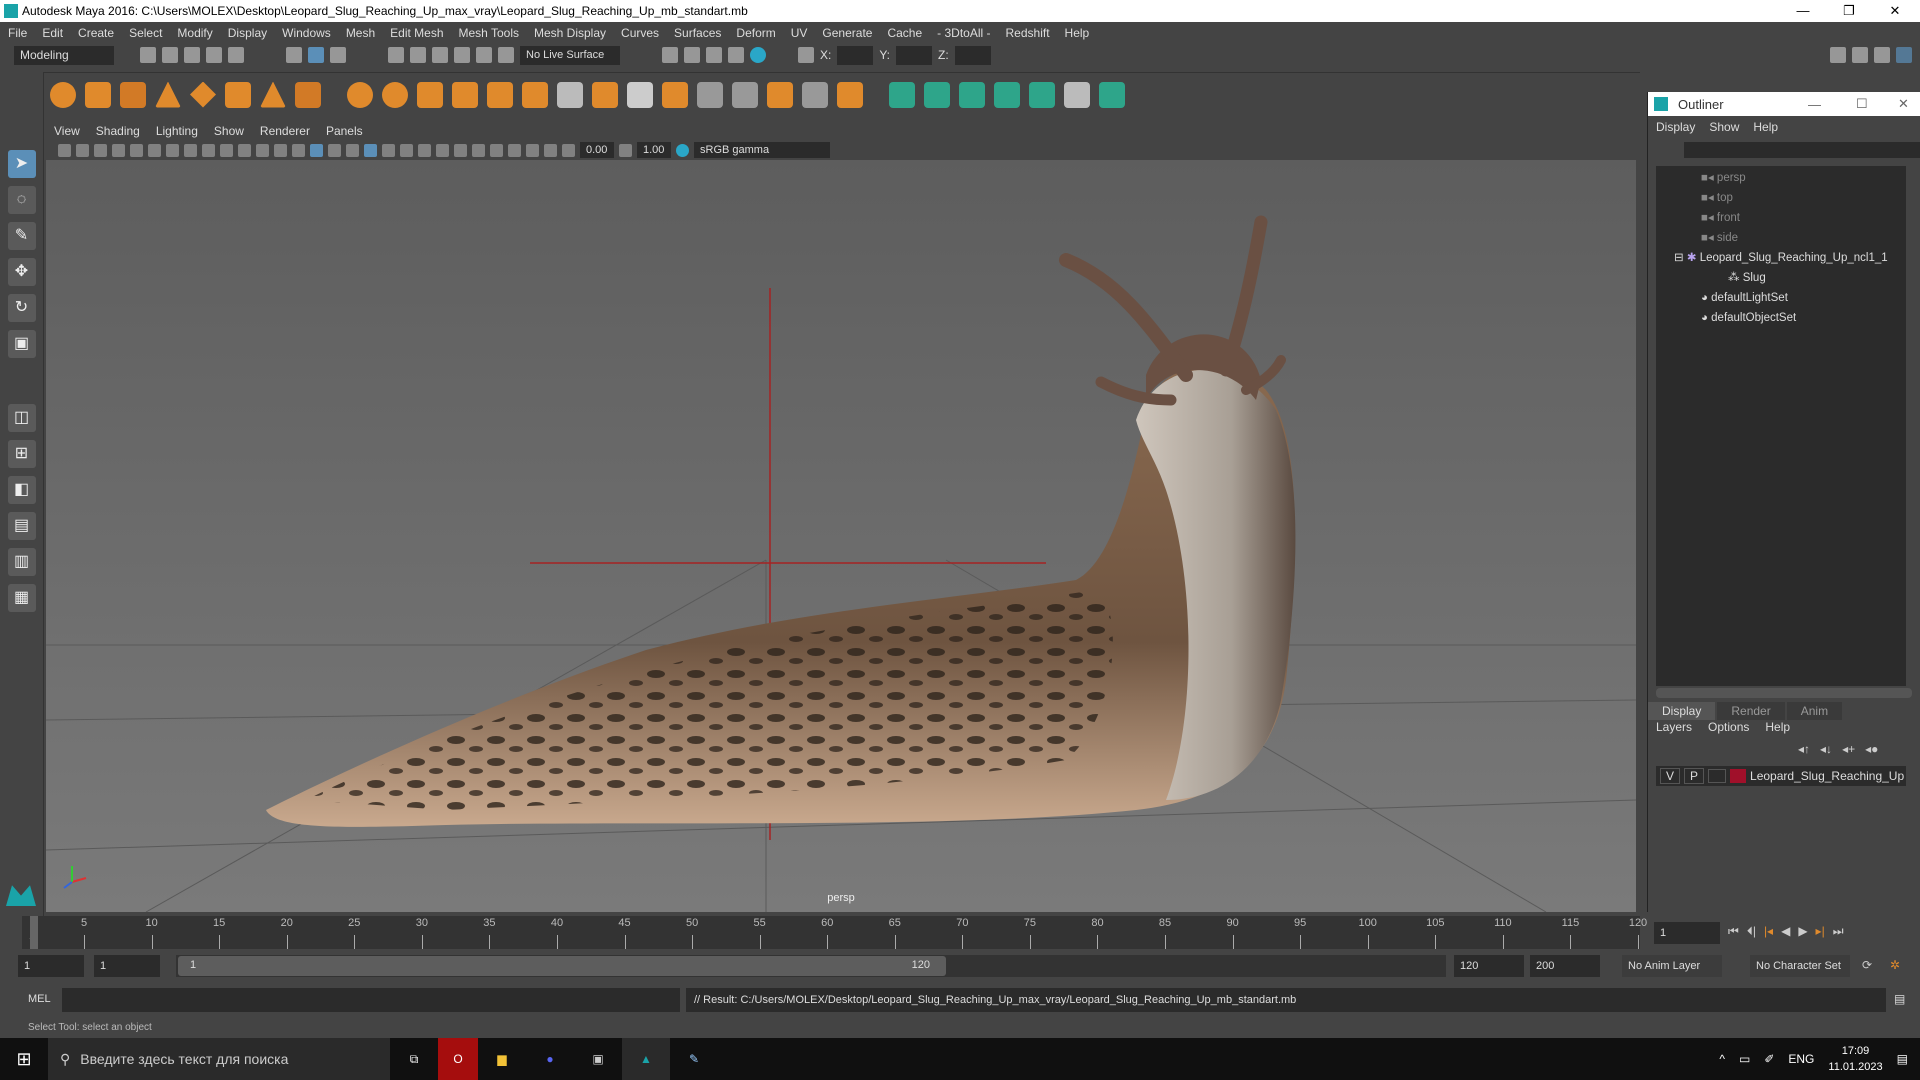 This screenshot has height=1080, width=1920. Describe the element at coordinates (762, 150) in the screenshot. I see `view-transform-dropdown: sRGB gamma` at that location.